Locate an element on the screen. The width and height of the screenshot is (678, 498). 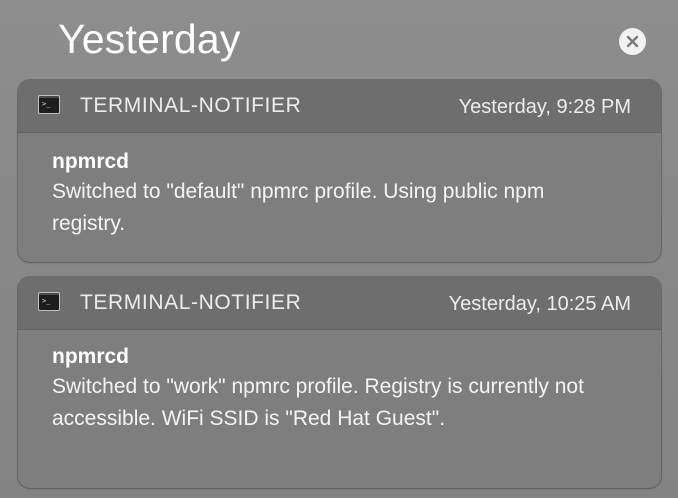
clear-section-button is located at coordinates (632, 41).